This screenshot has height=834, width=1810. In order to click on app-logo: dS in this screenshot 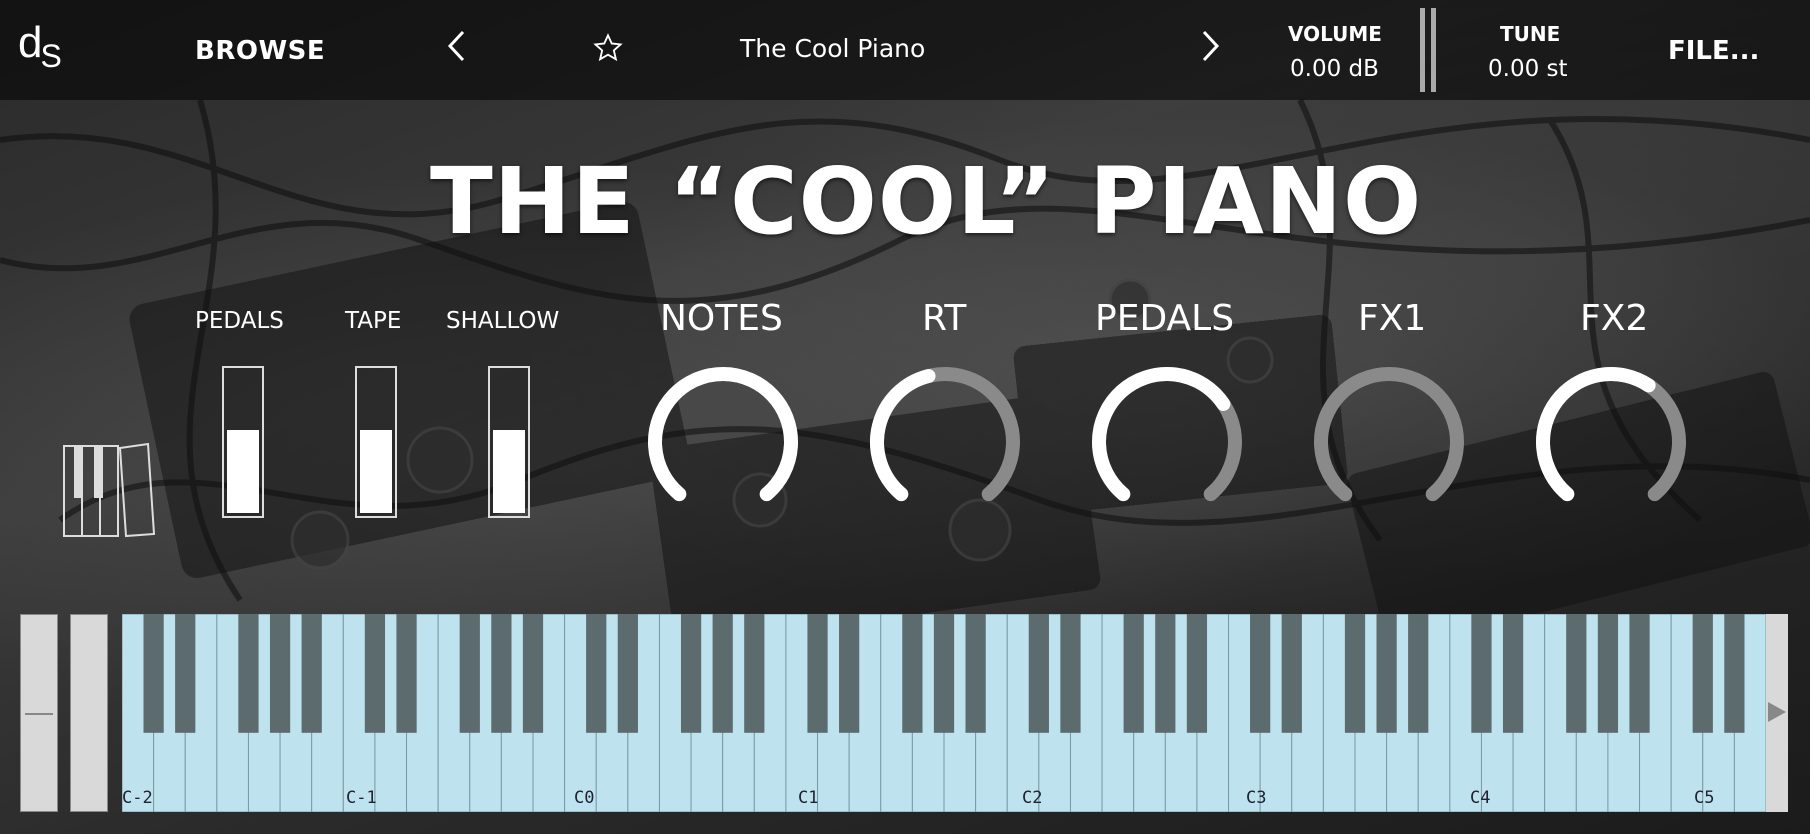, I will do `click(40, 46)`.